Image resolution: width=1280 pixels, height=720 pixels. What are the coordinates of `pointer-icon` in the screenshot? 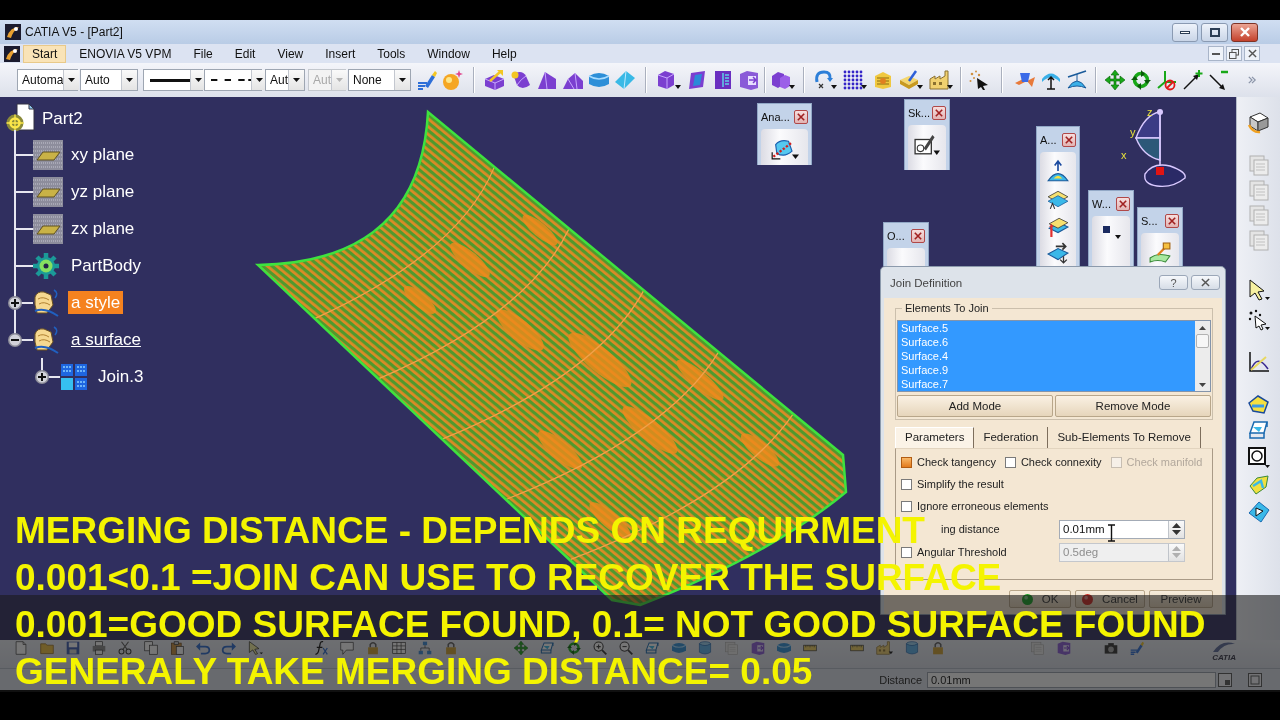 It's located at (1258, 290).